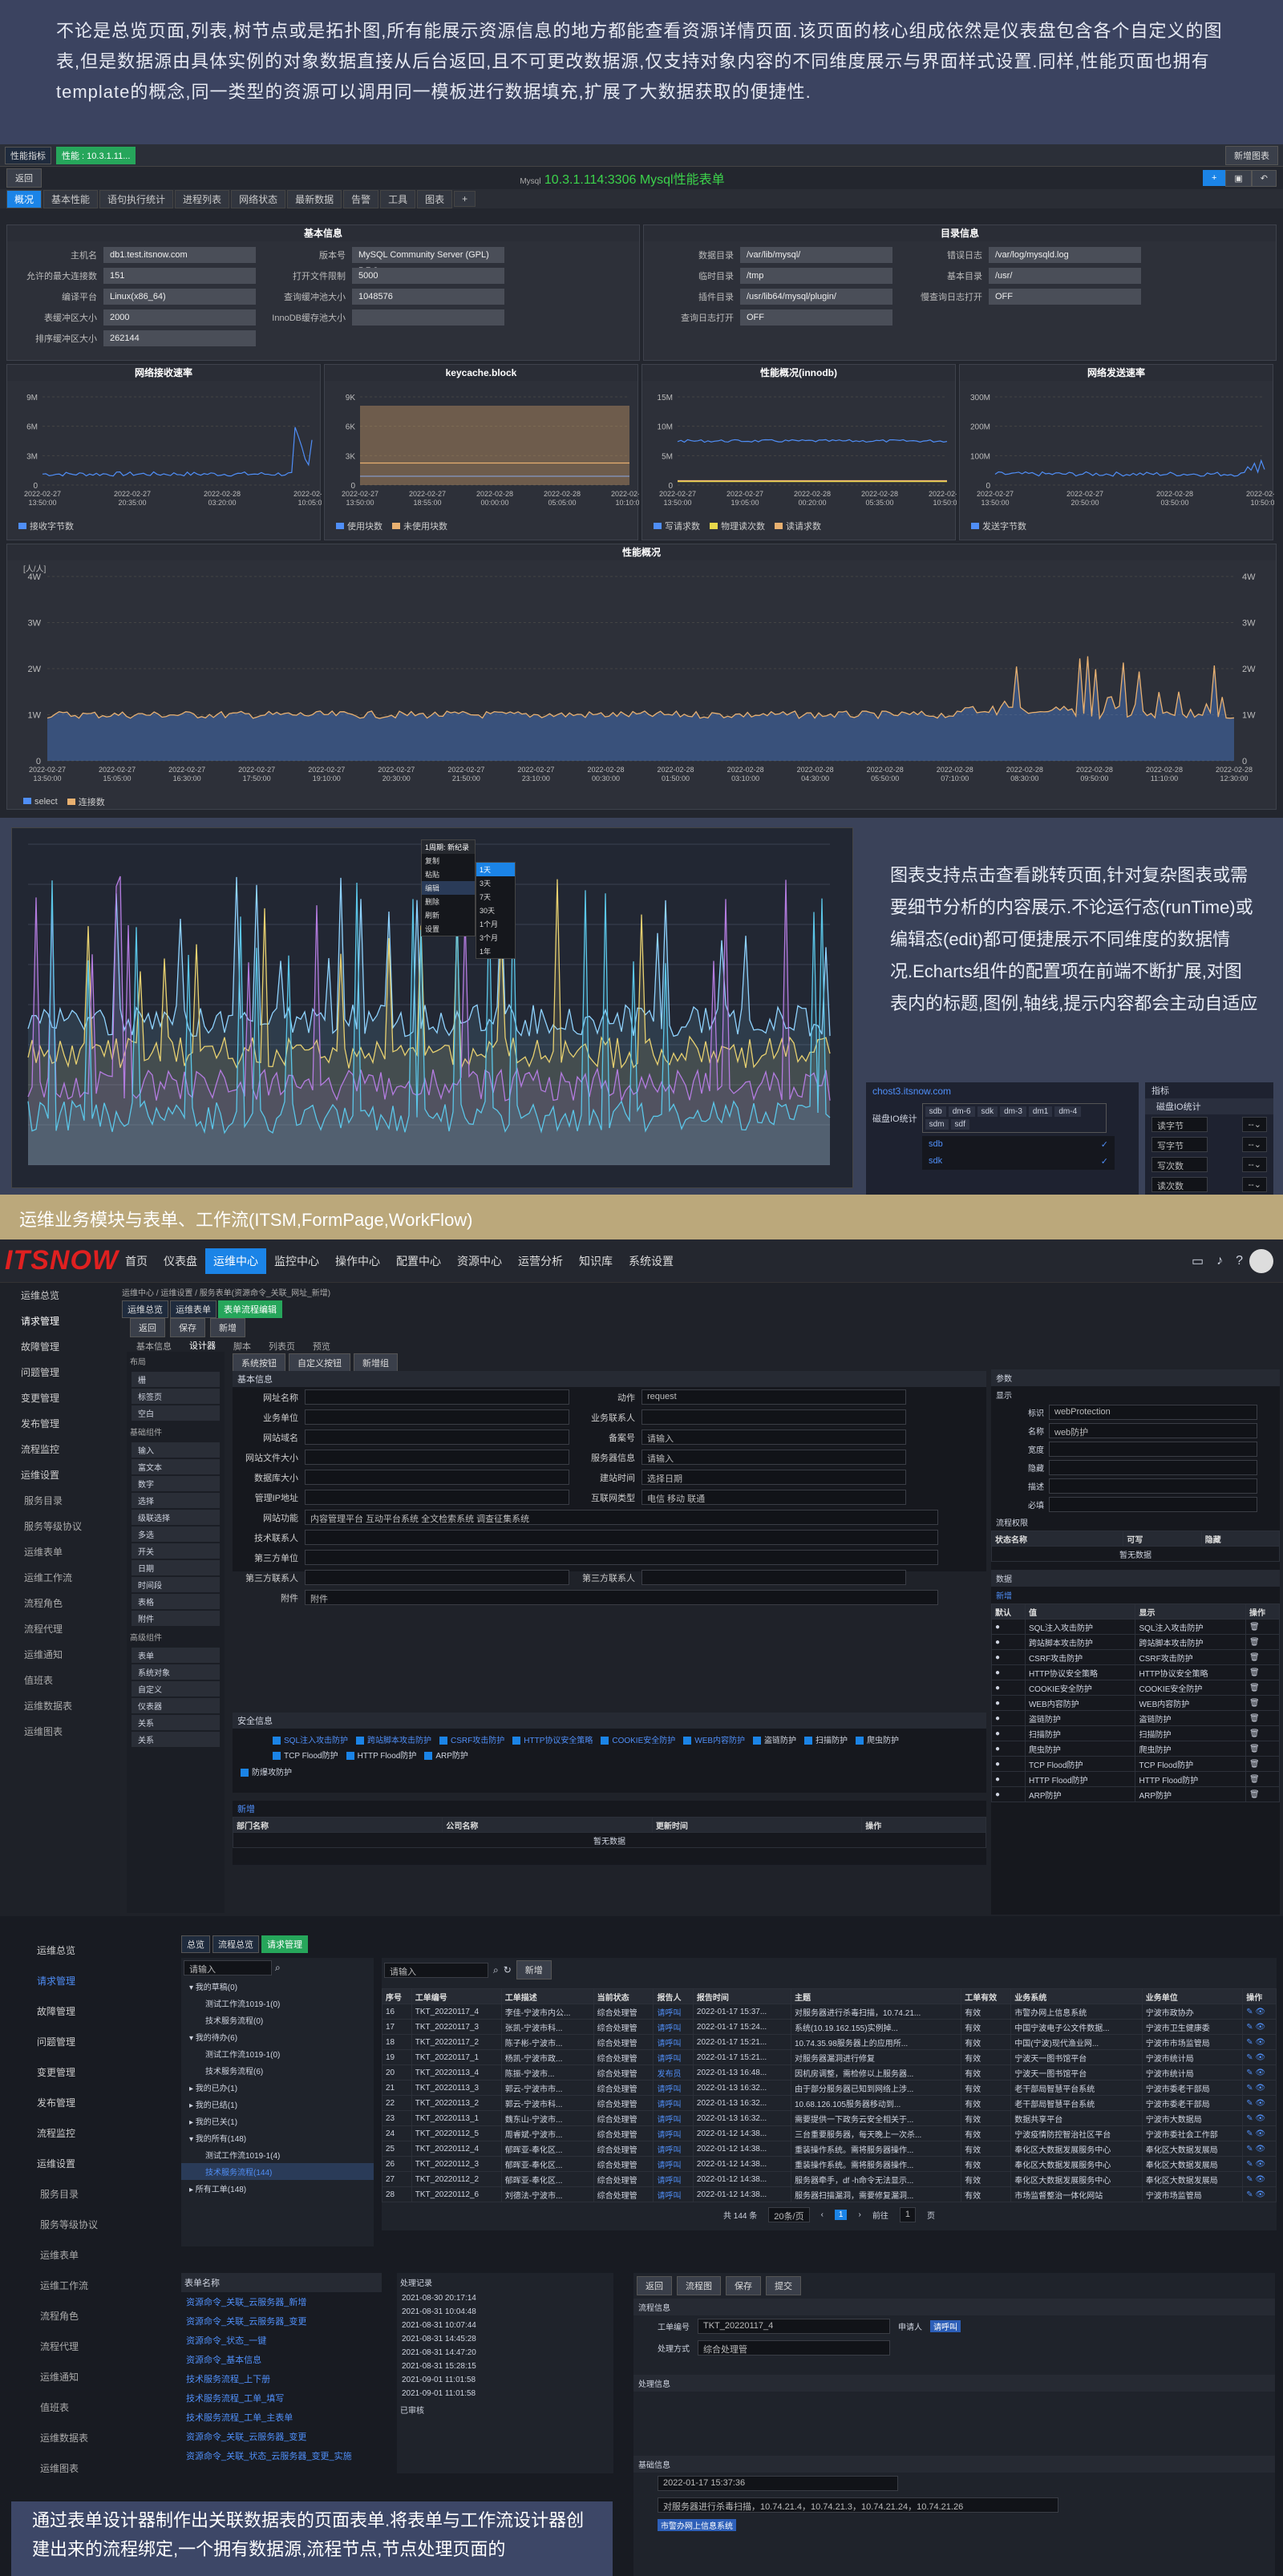 The image size is (1283, 2576). What do you see at coordinates (381, 1755) in the screenshot?
I see `security-option: HTTP Flood防护` at bounding box center [381, 1755].